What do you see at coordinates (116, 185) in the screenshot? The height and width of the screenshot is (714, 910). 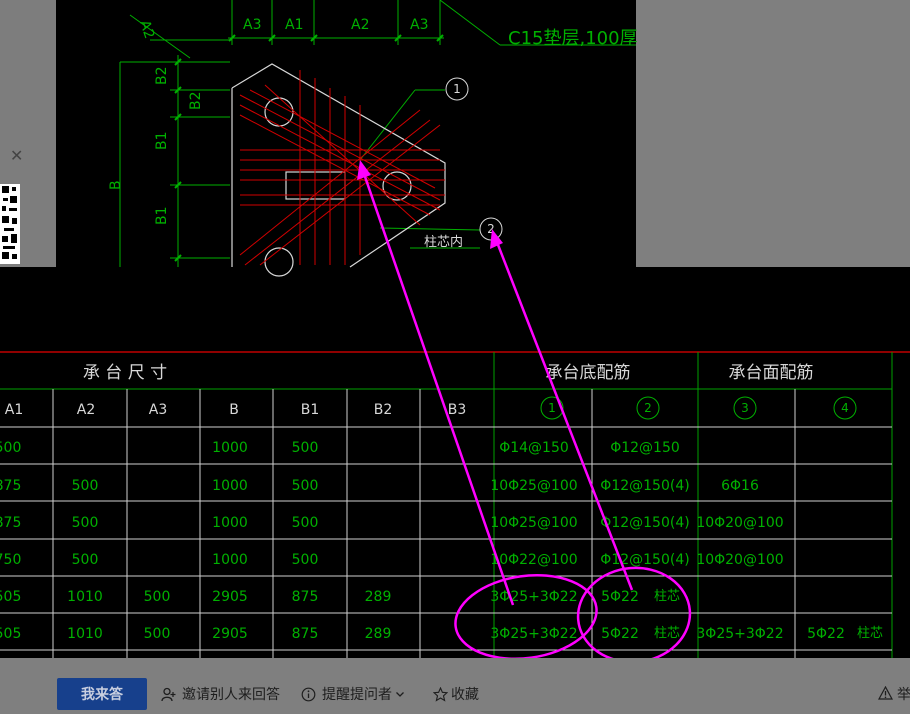 I see `dim-label-b: B` at bounding box center [116, 185].